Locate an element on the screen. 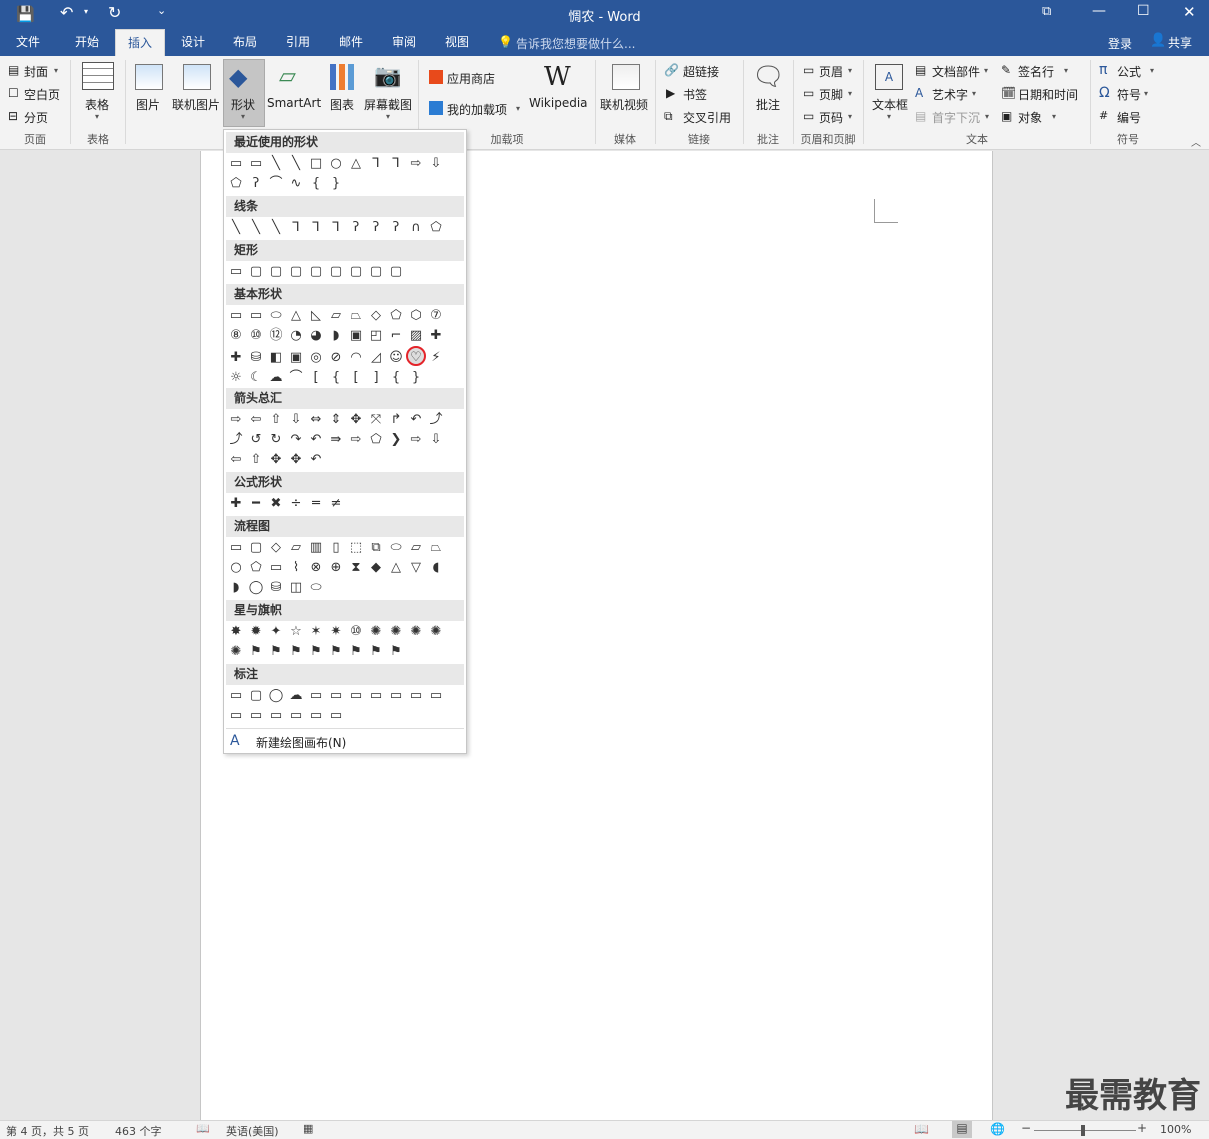 The height and width of the screenshot is (1139, 1209). chart-button: 图表 is located at coordinates (342, 104).